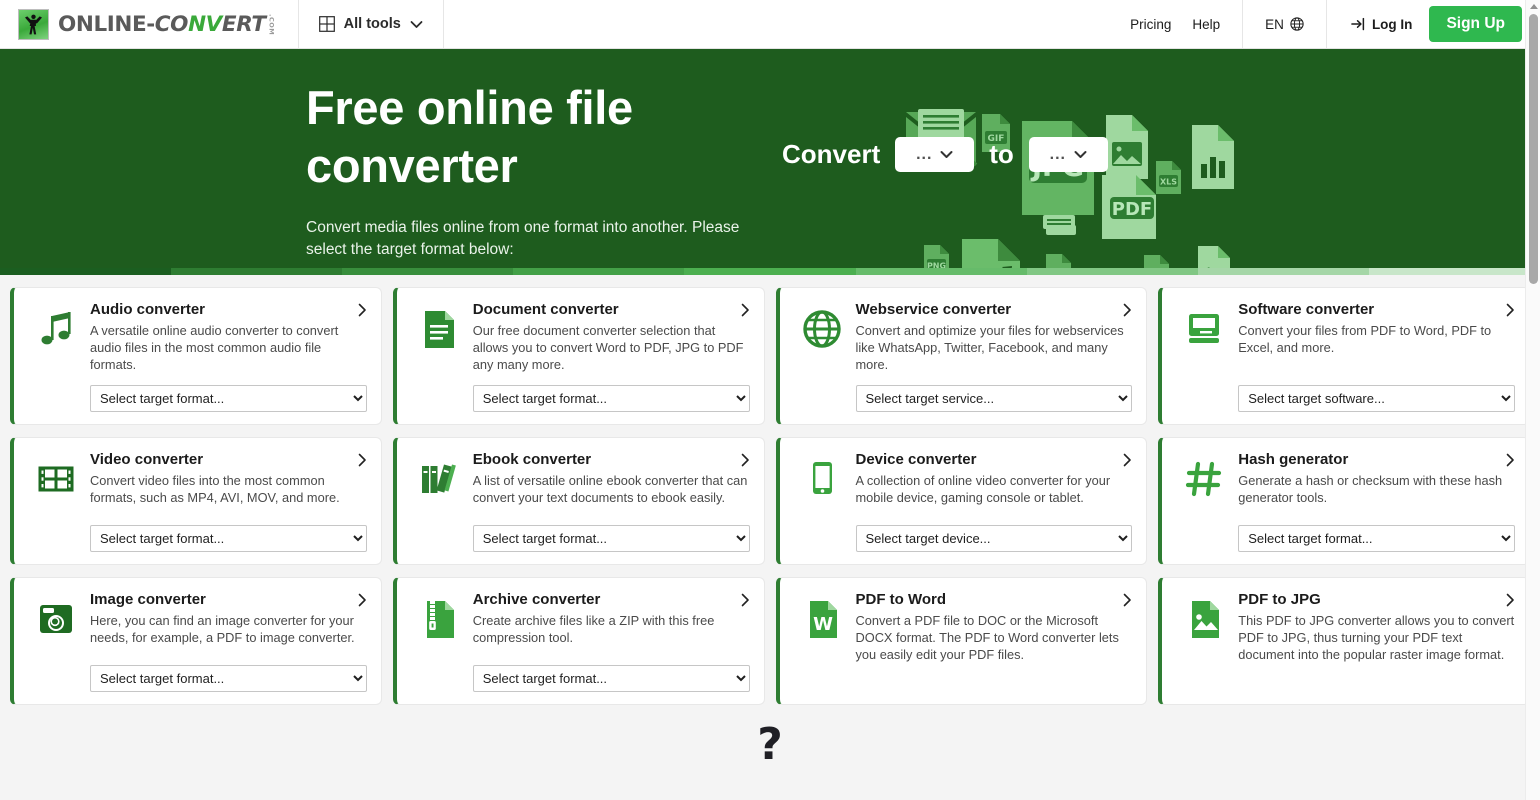 The width and height of the screenshot is (1540, 800). Describe the element at coordinates (147, 459) in the screenshot. I see `card-title: Video converter` at that location.